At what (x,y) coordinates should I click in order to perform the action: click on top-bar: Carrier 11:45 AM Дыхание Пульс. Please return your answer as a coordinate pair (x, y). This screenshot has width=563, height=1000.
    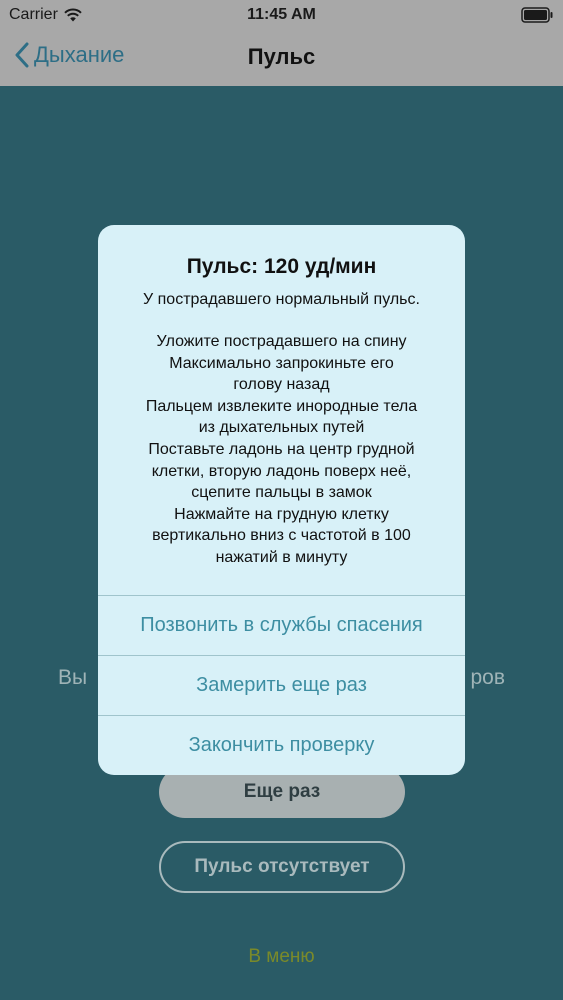
    Looking at the image, I should click on (281, 43).